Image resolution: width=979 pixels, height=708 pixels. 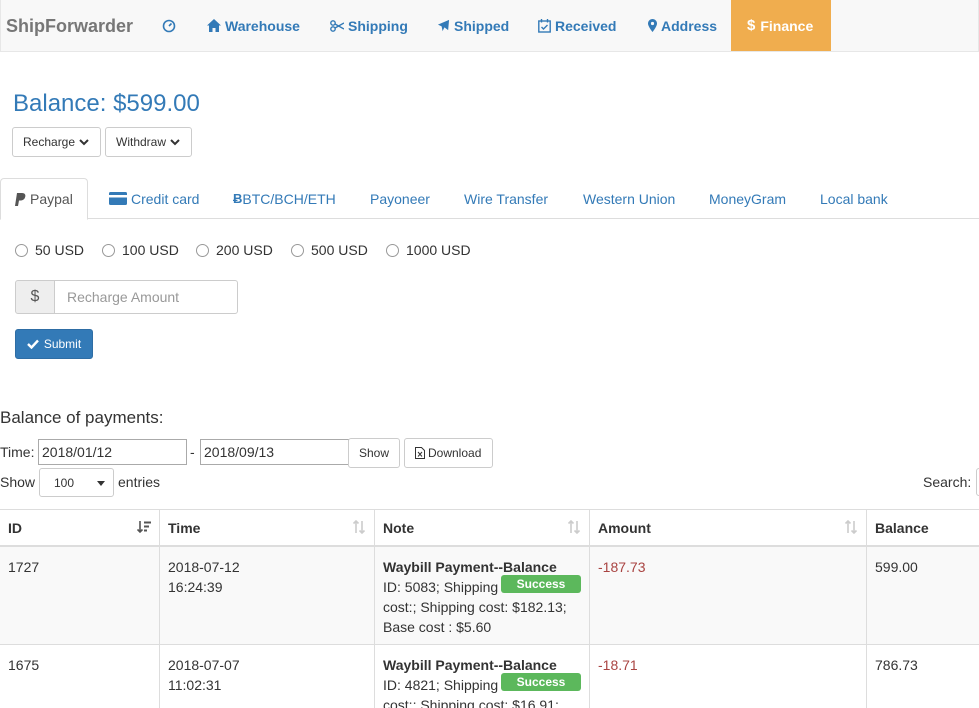 What do you see at coordinates (689, 25) in the screenshot?
I see `nav-address-label: Address` at bounding box center [689, 25].